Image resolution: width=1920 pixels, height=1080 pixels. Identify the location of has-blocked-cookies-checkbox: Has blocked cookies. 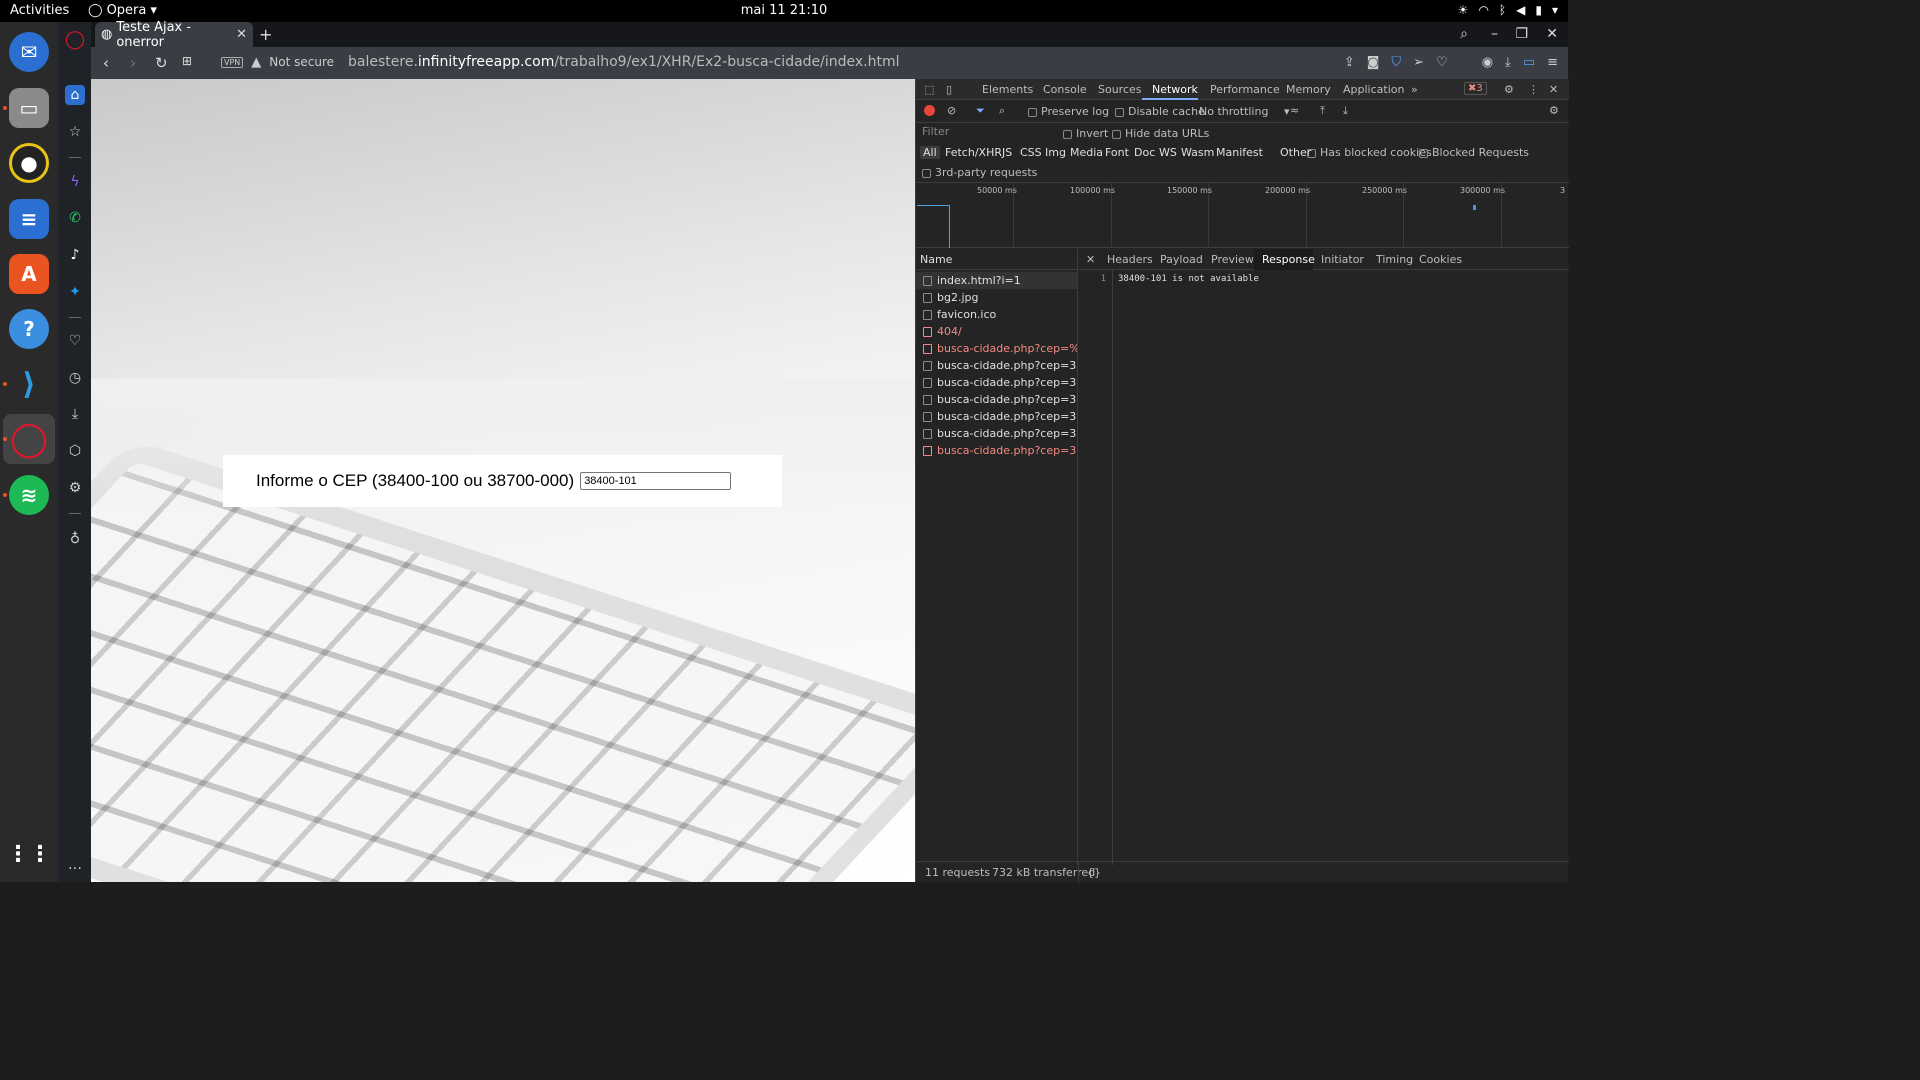
(1369, 152).